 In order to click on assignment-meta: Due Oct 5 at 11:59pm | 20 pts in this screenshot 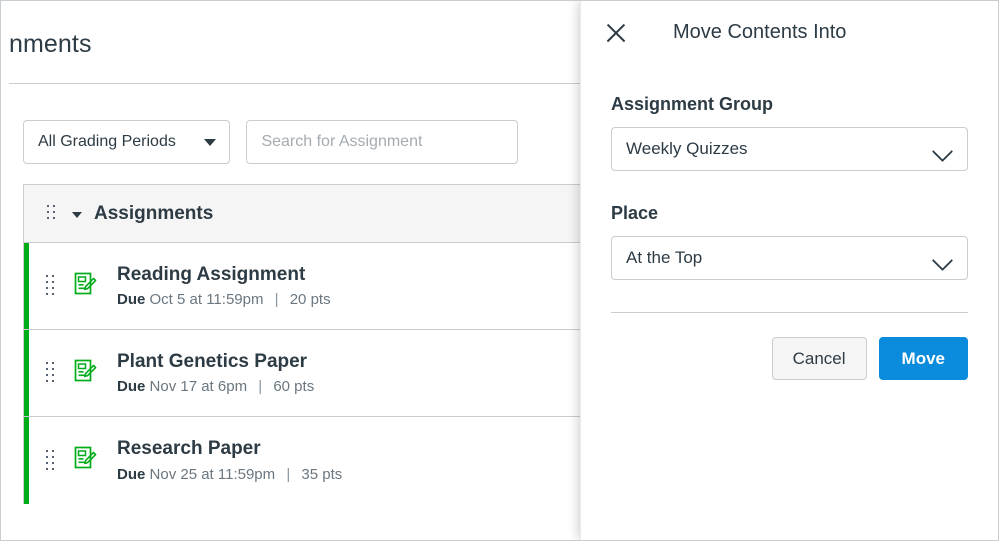, I will do `click(224, 299)`.